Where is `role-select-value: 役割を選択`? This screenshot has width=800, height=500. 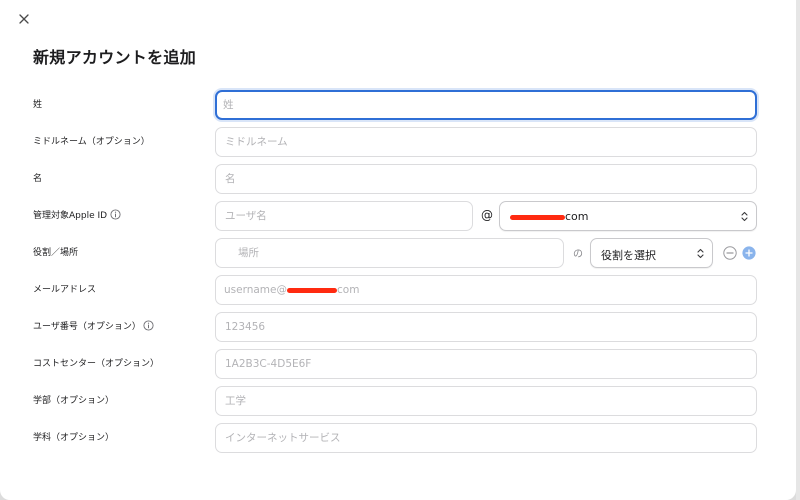 role-select-value: 役割を選択 is located at coordinates (628, 255).